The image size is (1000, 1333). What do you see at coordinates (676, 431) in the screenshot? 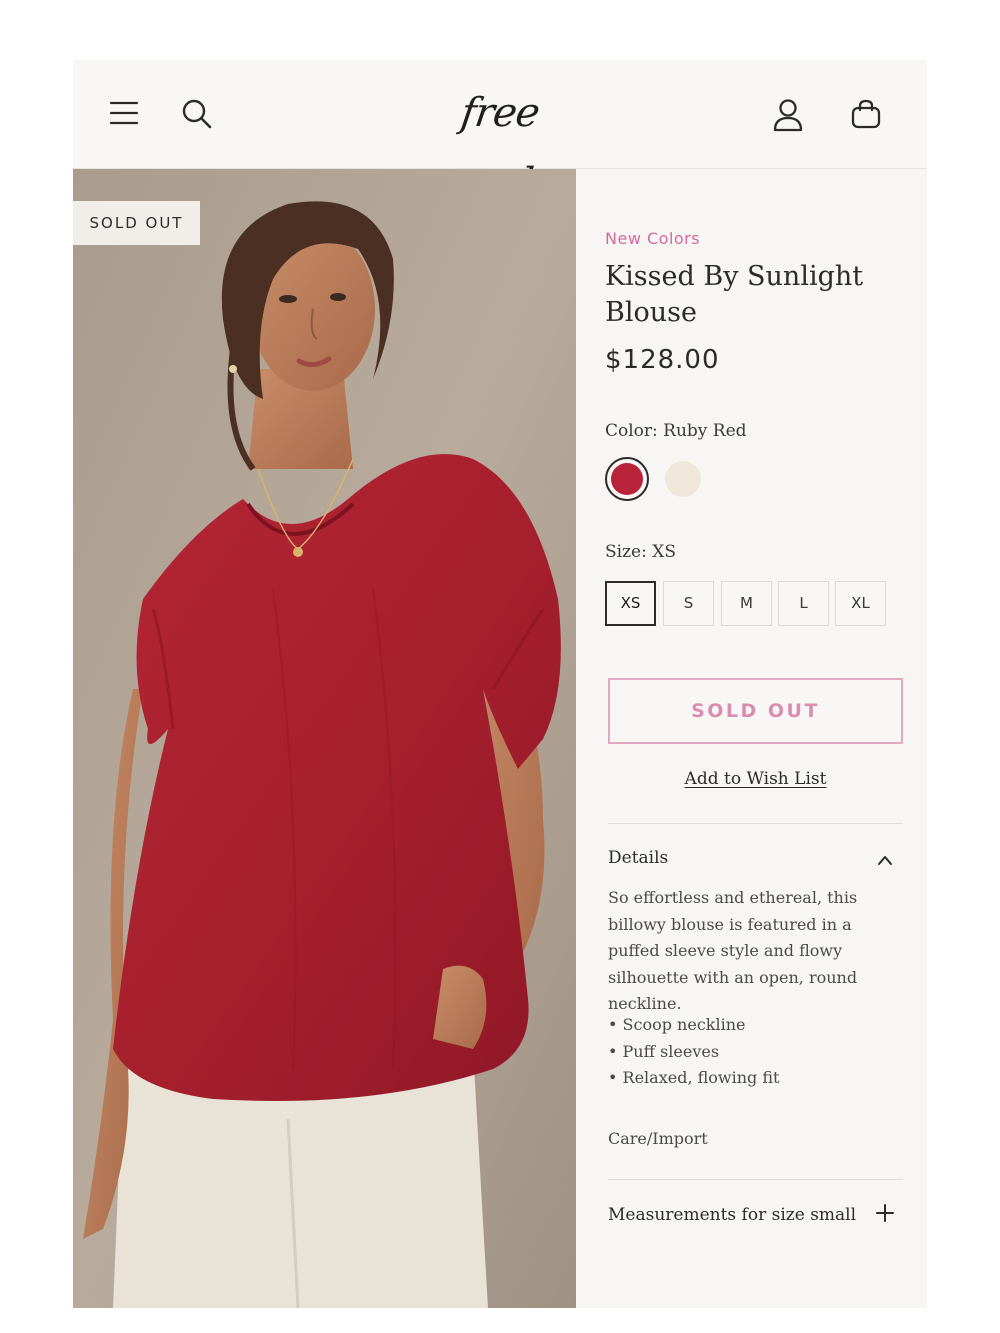
I see `color-label: Color: Ruby Red` at bounding box center [676, 431].